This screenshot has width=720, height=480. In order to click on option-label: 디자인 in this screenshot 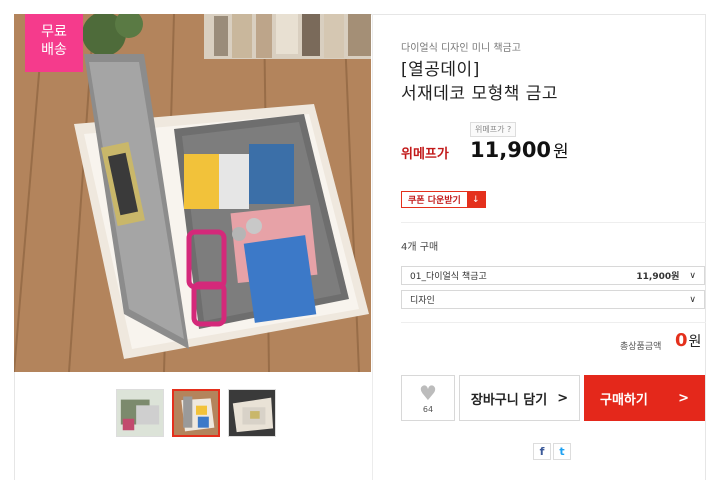, I will do `click(422, 301)`.